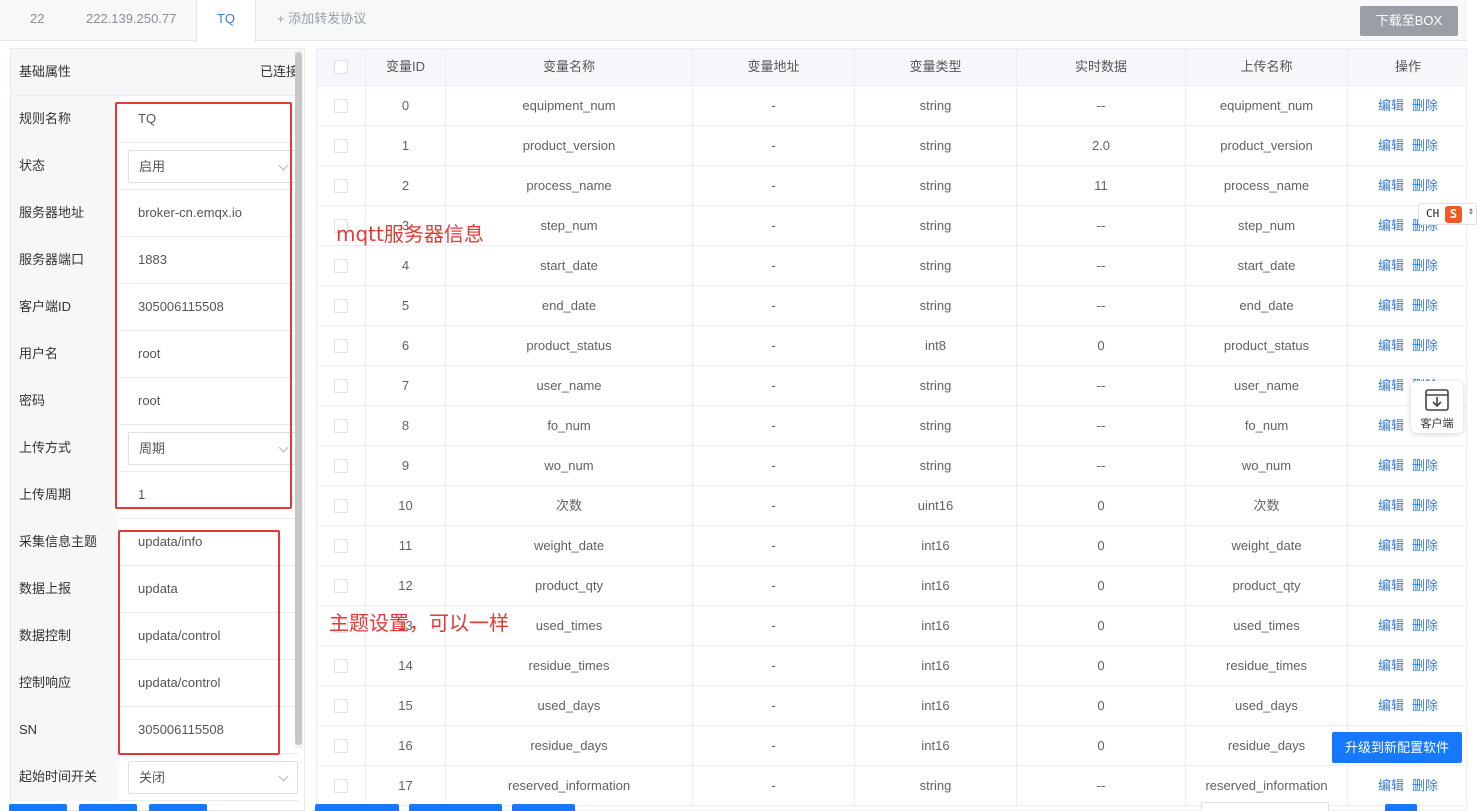 The width and height of the screenshot is (1477, 811). I want to click on add-forward-protocol-tab: + 添加转发协议, so click(321, 20).